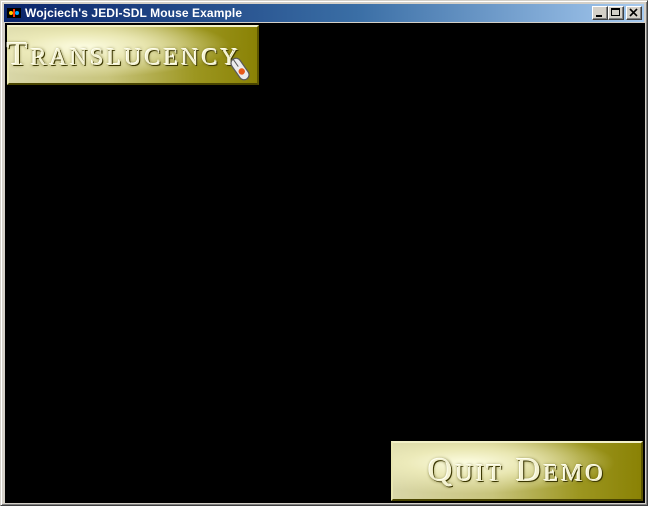  Describe the element at coordinates (240, 69) in the screenshot. I see `mouse-cursor-icon` at that location.